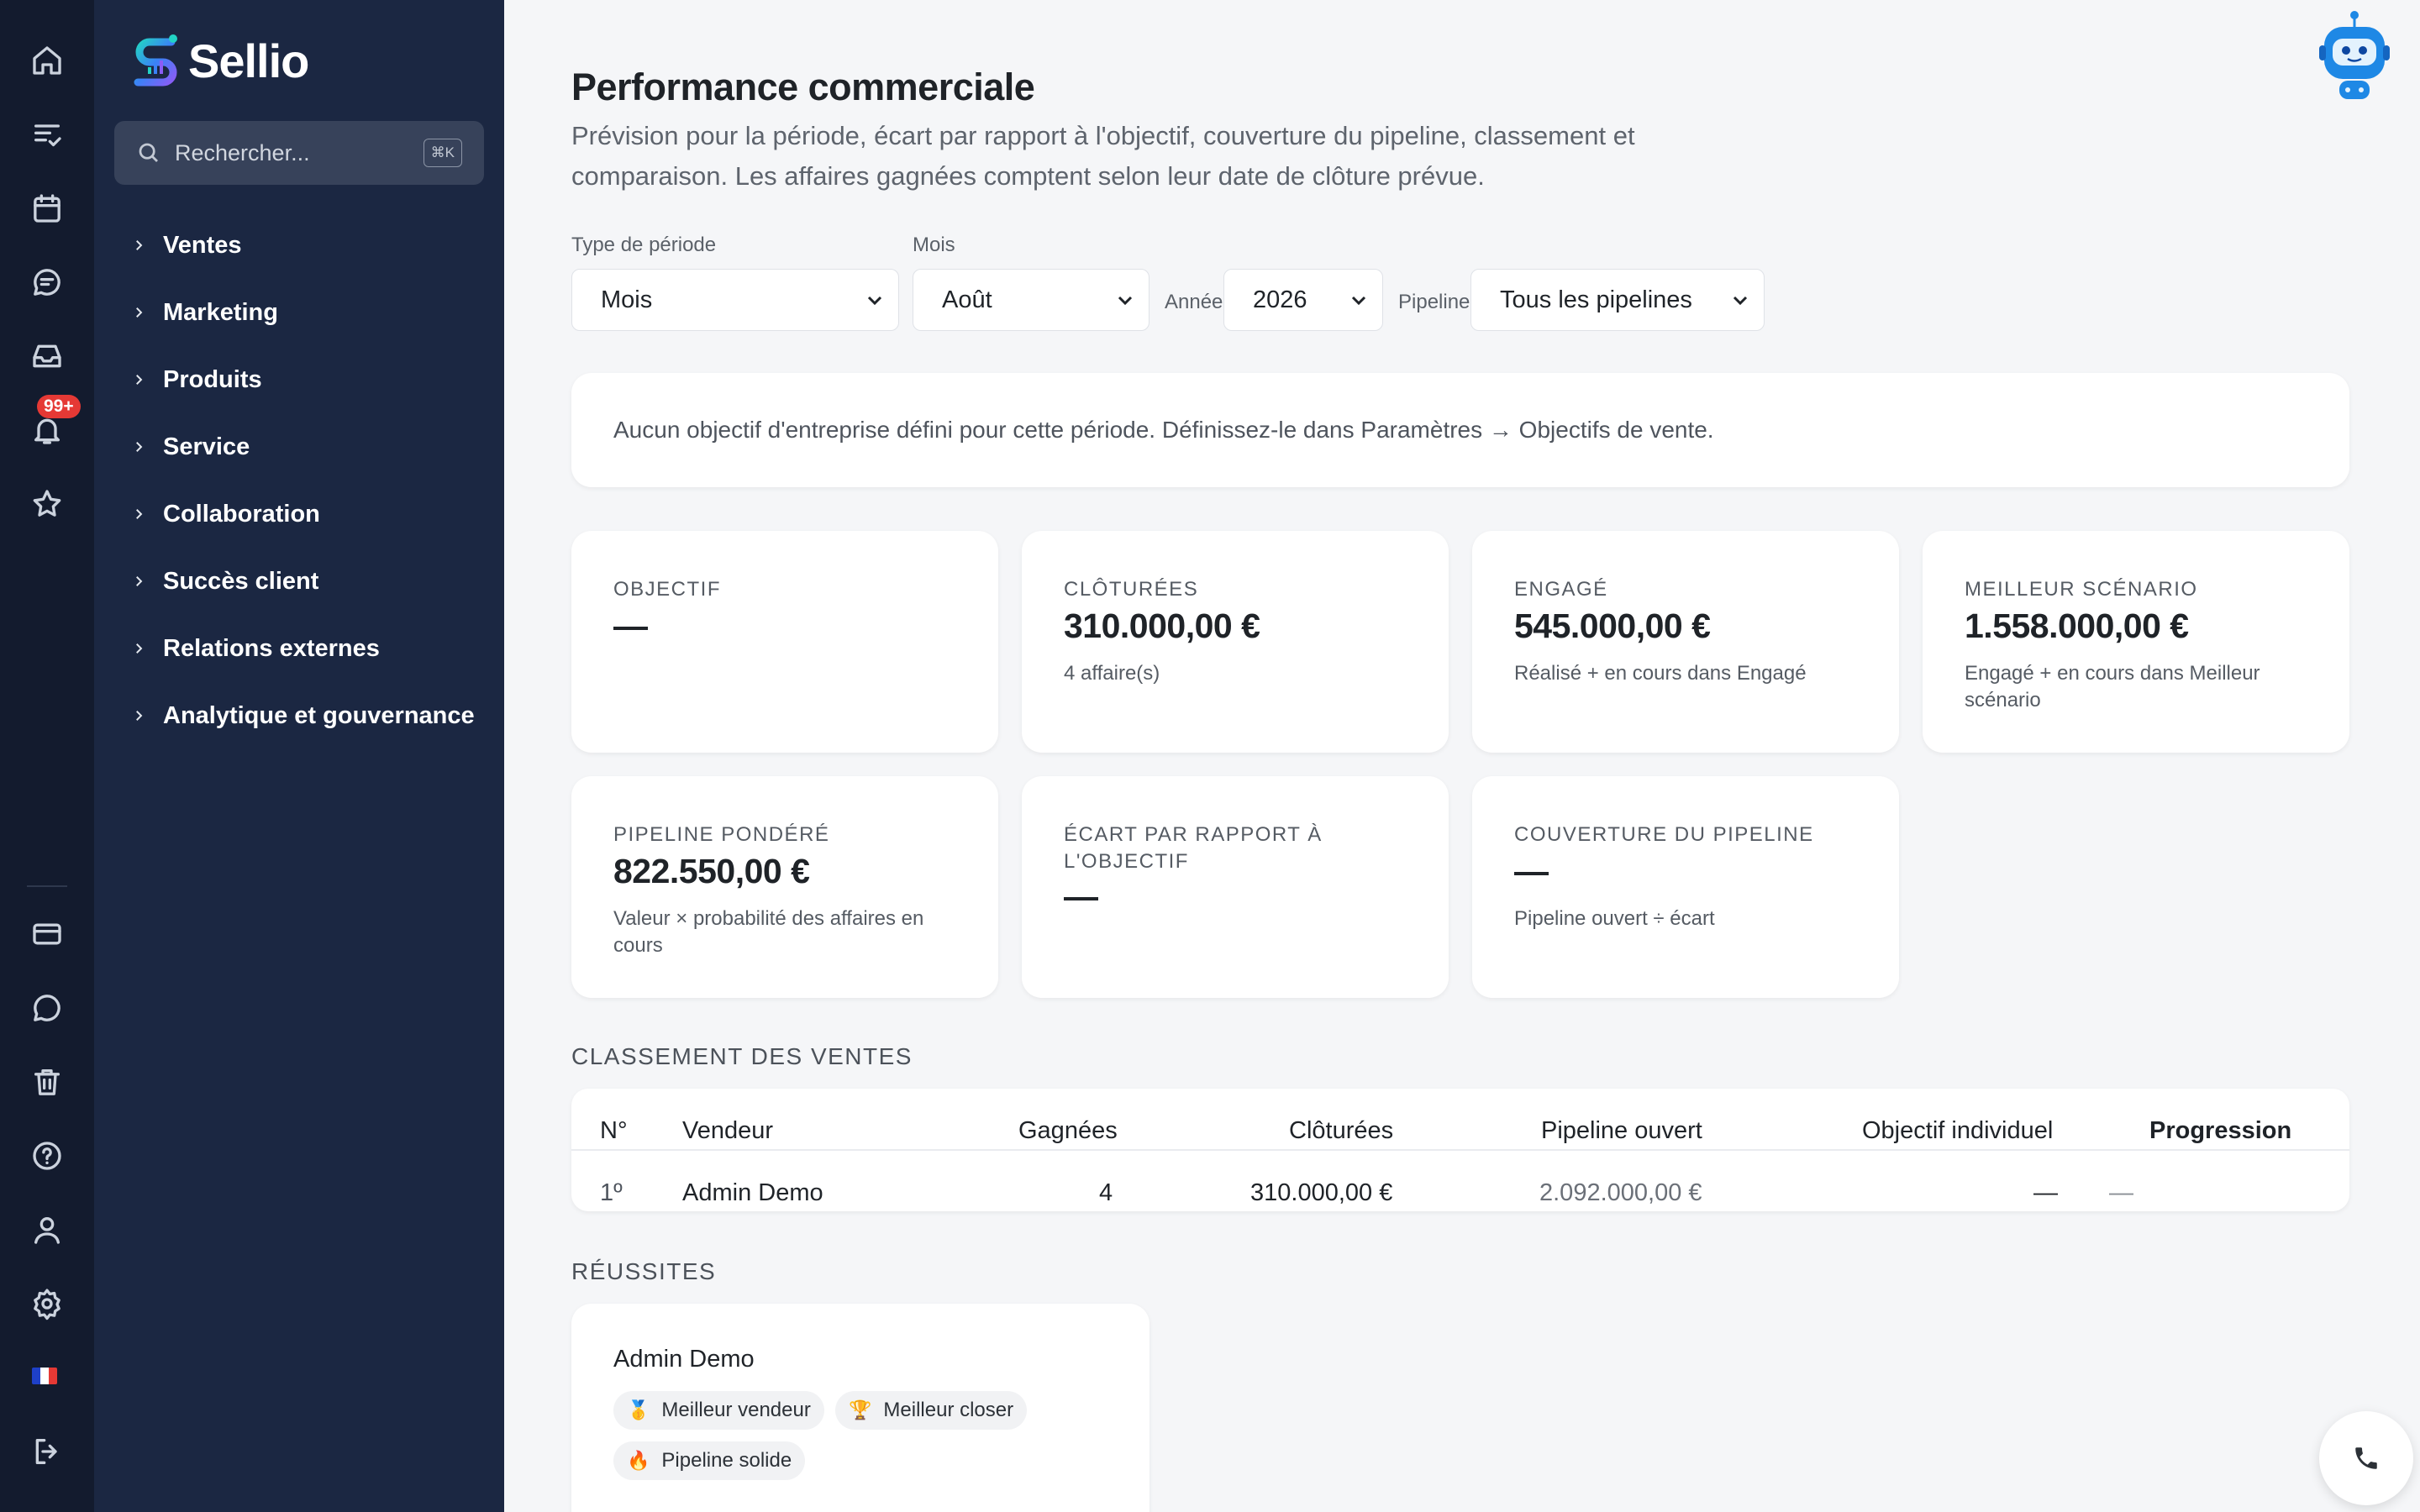  I want to click on home-icon, so click(47, 60).